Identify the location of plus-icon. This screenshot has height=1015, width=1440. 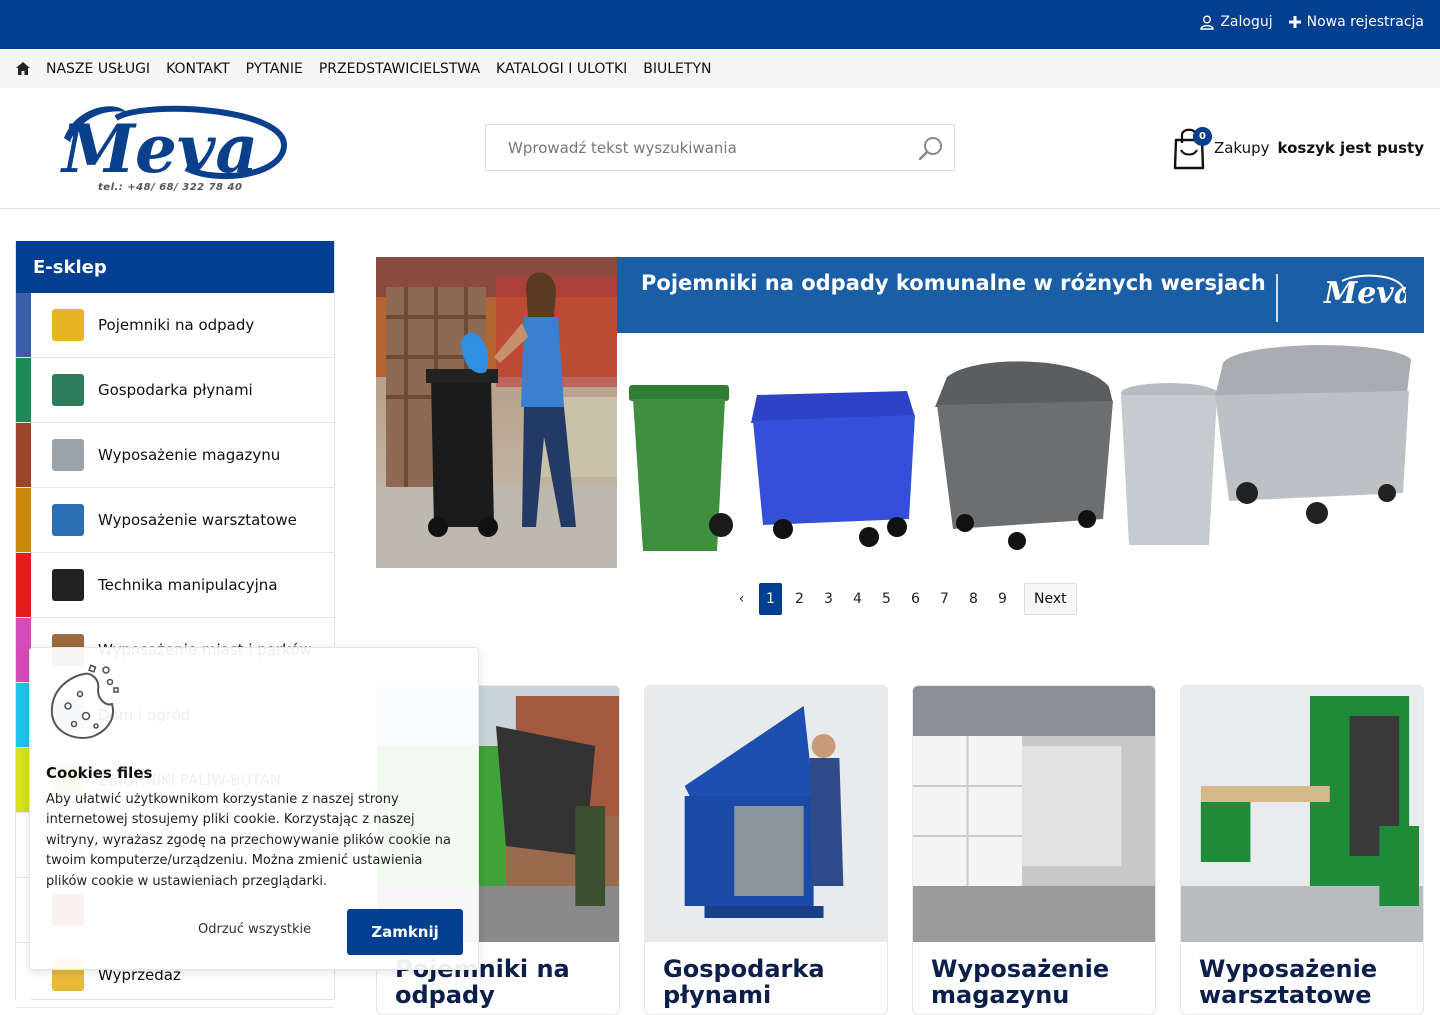
(1294, 22).